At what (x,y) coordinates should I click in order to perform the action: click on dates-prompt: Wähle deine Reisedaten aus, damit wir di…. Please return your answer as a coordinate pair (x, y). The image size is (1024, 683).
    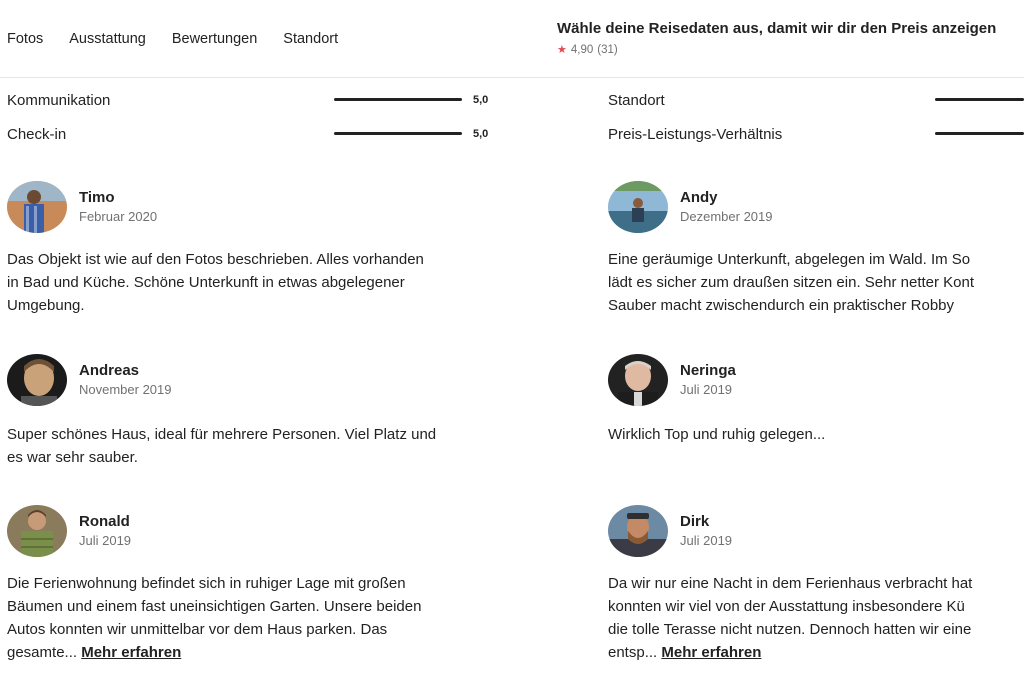
    Looking at the image, I should click on (777, 28).